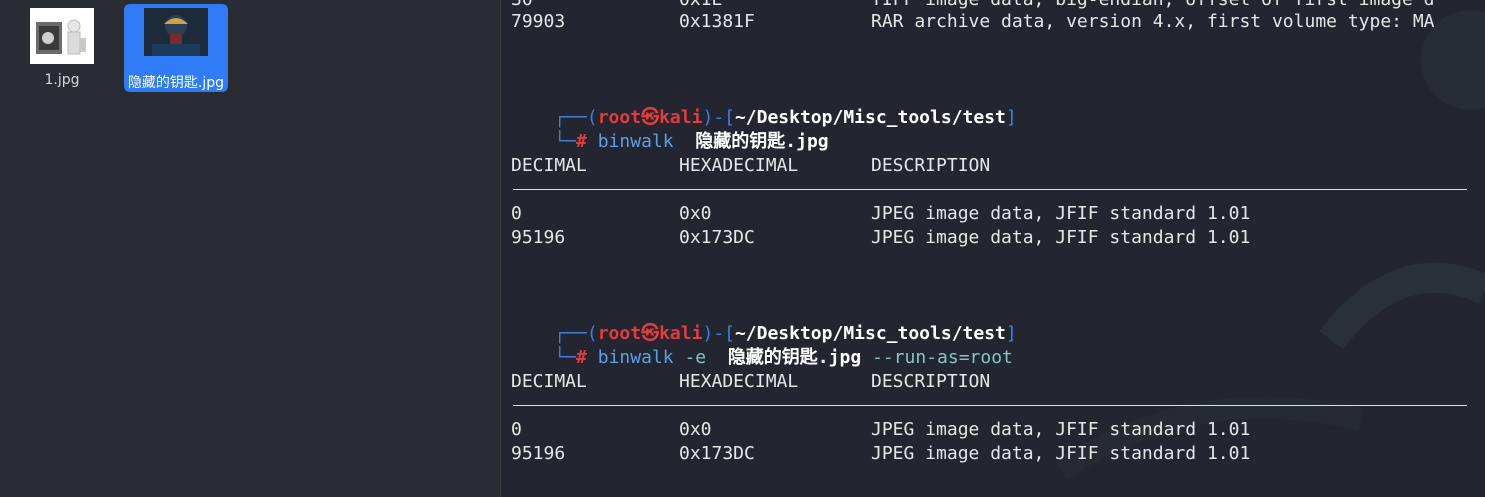 This screenshot has width=1485, height=497. I want to click on file-name: 隐藏的钥匙.jpg, so click(176, 83).